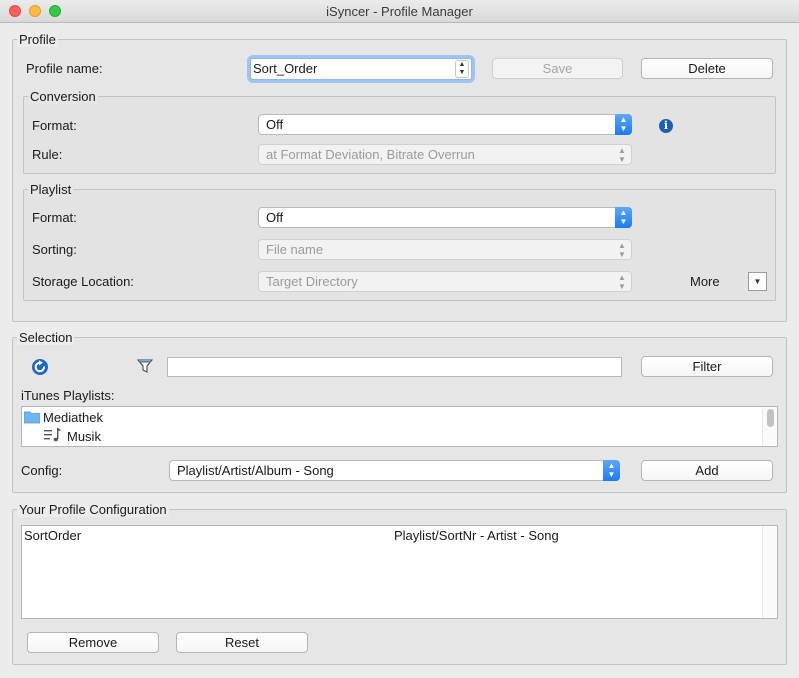 The width and height of the screenshot is (799, 678). I want to click on playlist-sorting-select: File name ▲ ▼, so click(445, 249).